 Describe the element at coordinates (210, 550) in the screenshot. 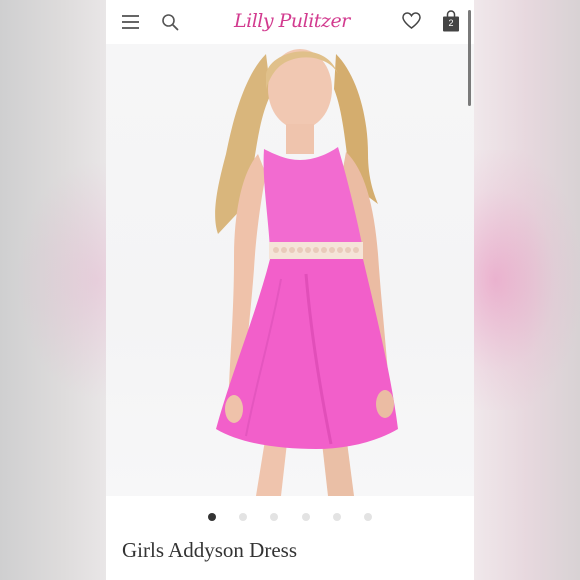

I see `product-title: Girls Addyson Dress` at that location.